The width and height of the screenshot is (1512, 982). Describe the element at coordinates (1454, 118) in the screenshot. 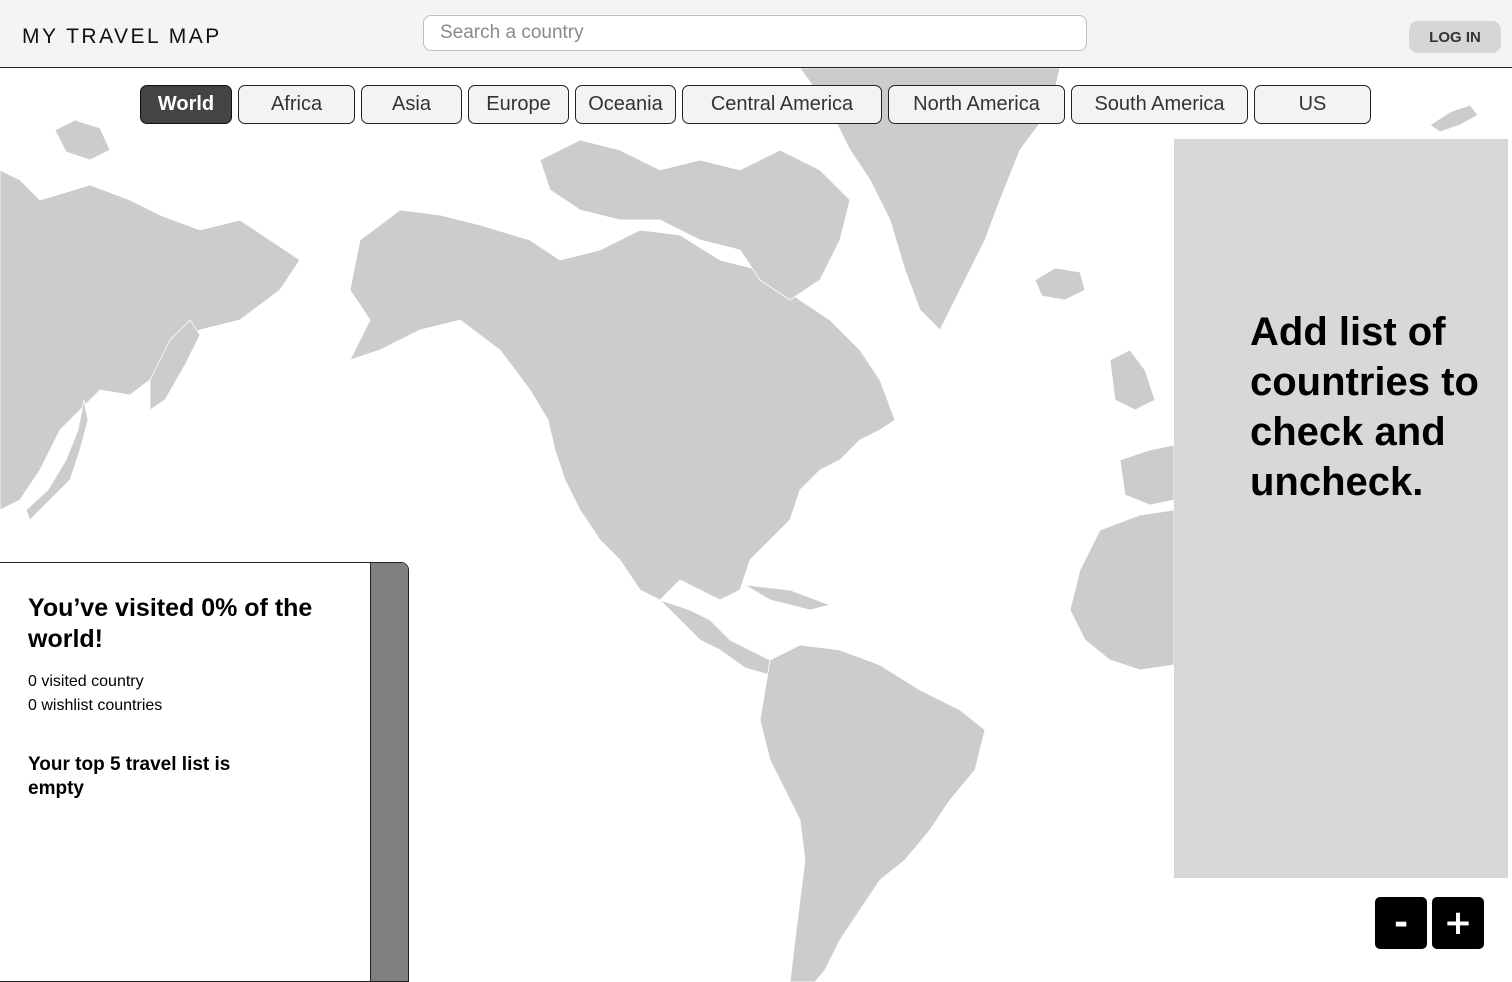

I see `map-region-svalbard` at that location.